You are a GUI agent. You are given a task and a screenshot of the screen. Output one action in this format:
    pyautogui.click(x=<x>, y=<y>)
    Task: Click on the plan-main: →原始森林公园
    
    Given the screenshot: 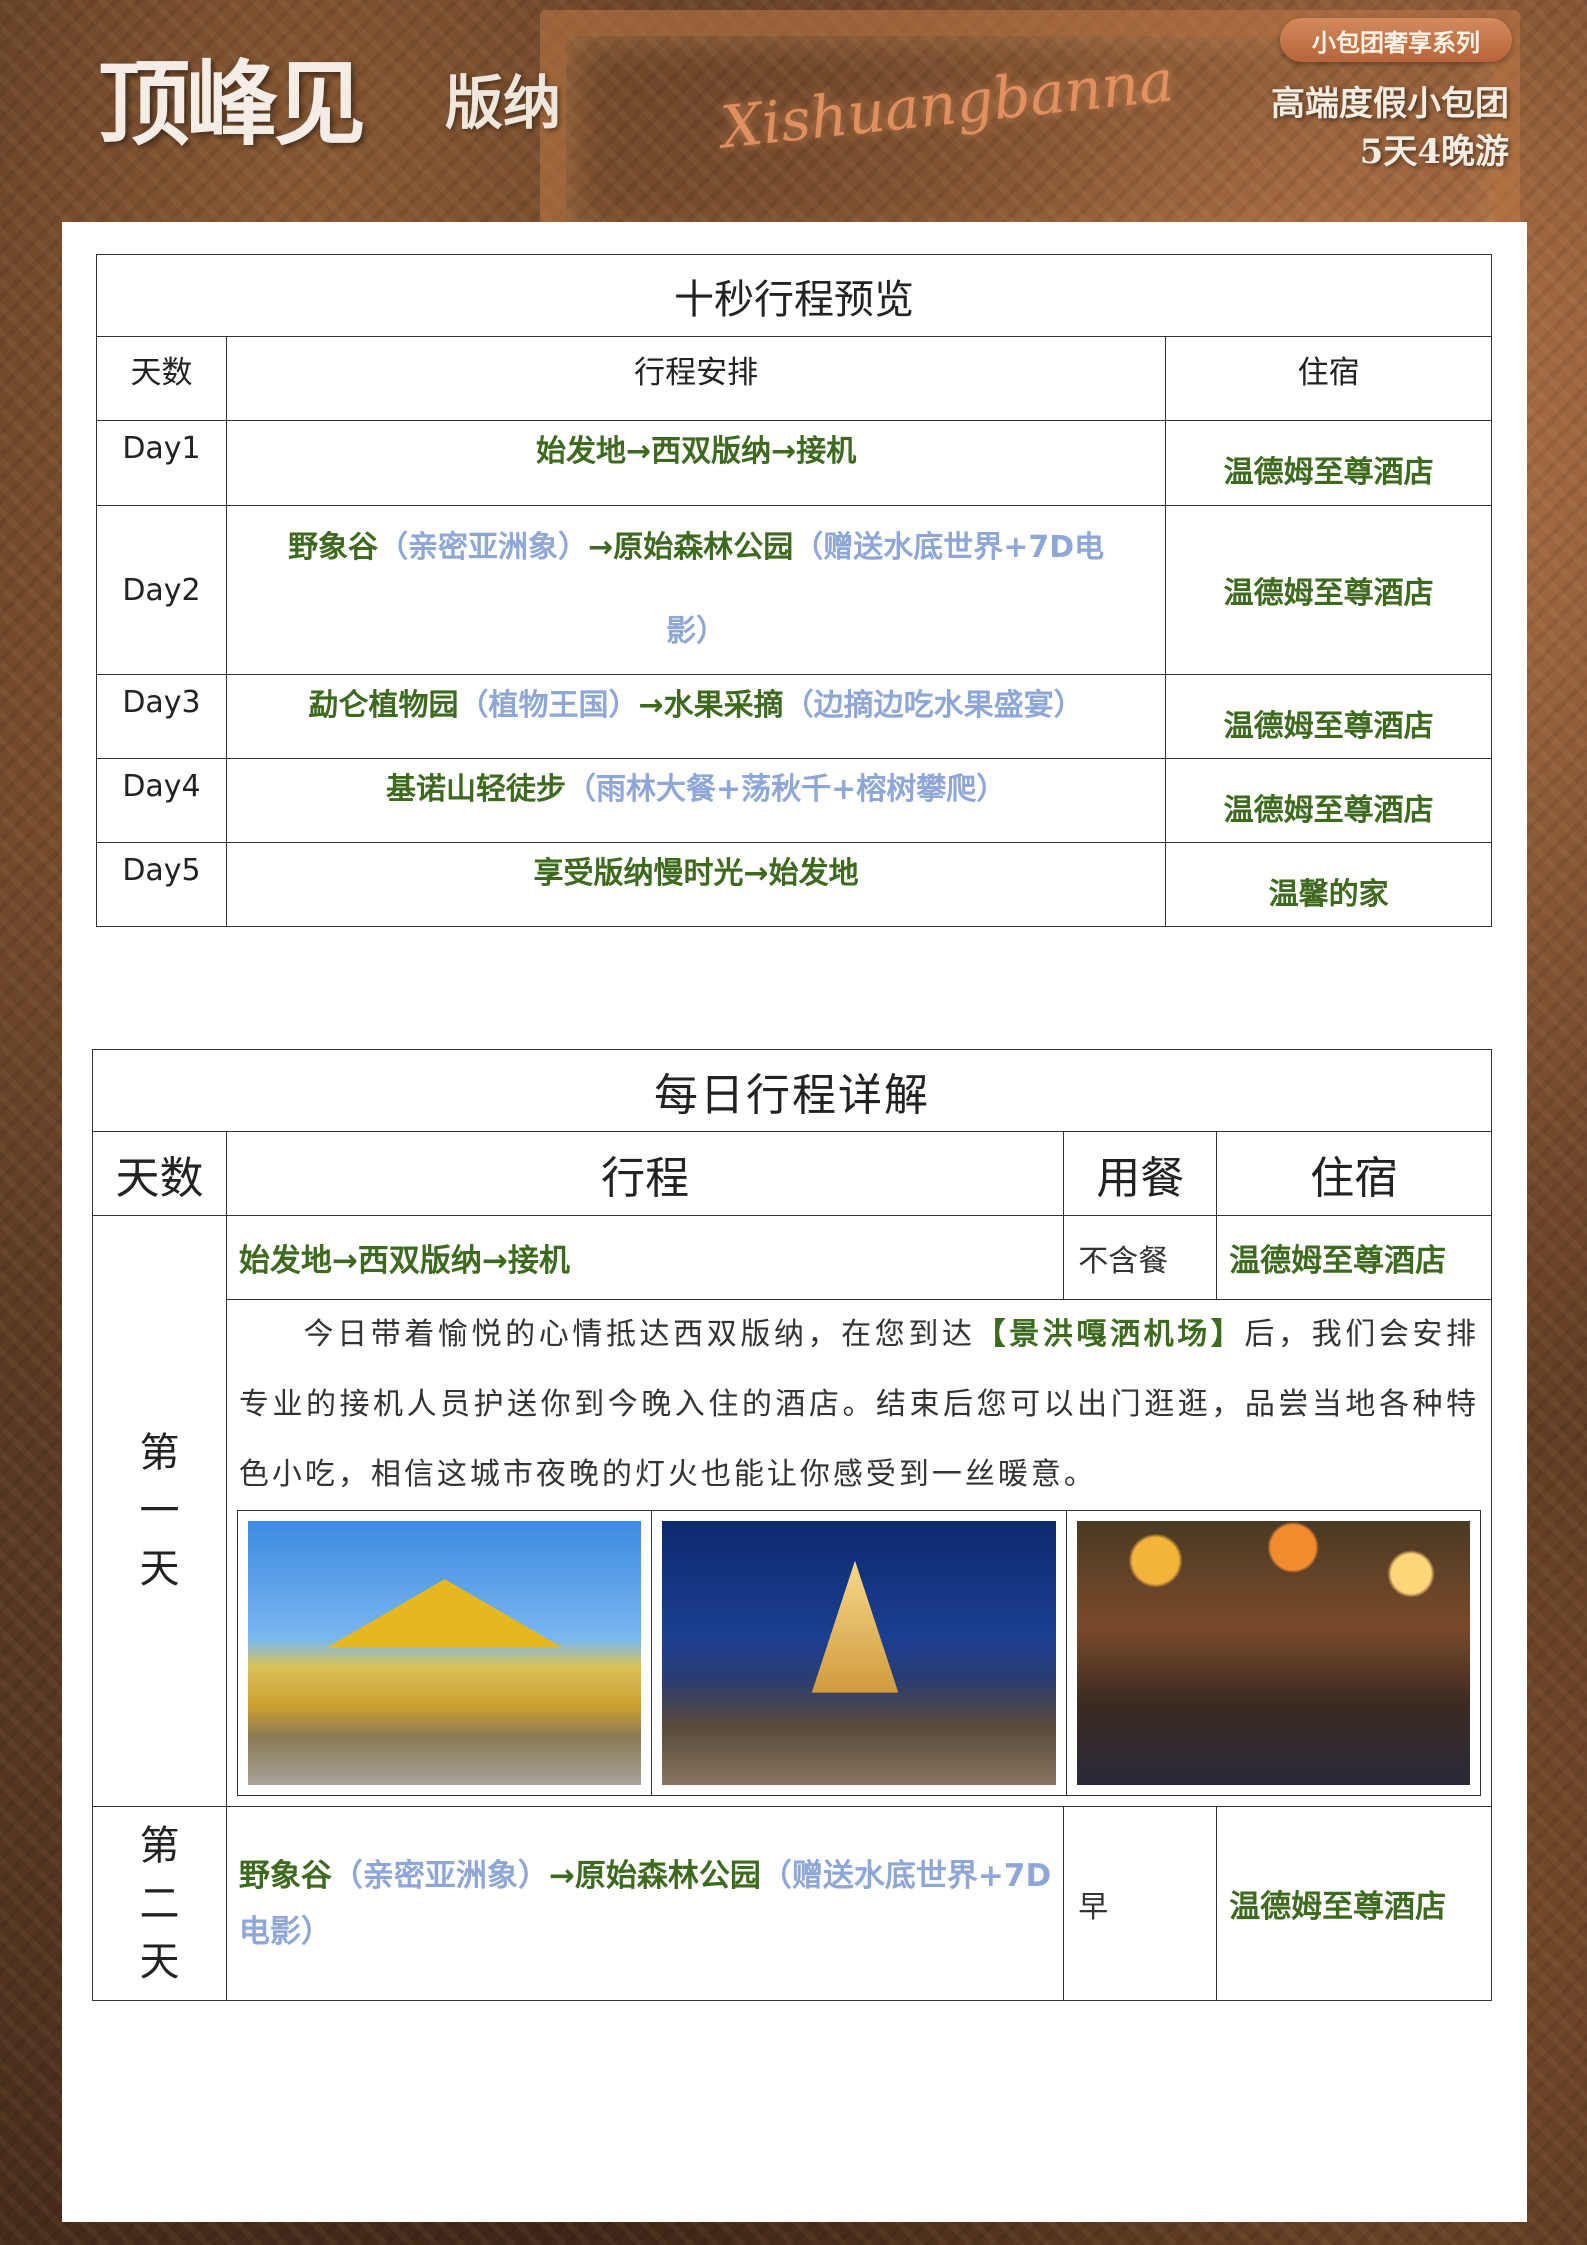 What is the action you would take?
    pyautogui.click(x=691, y=547)
    